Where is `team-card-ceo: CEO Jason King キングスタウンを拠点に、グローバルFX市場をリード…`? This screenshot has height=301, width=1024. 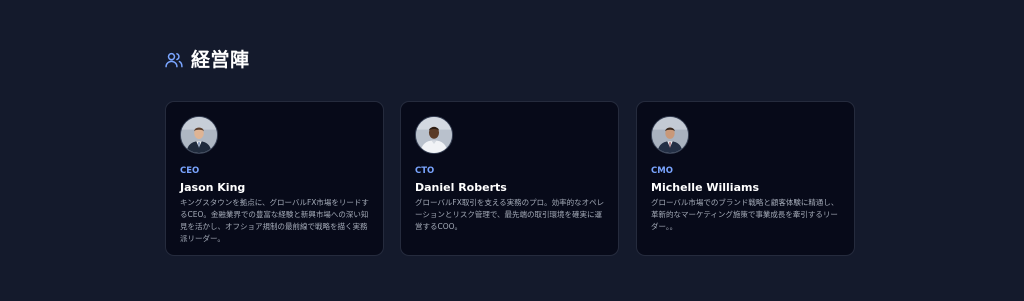
team-card-ceo: CEO Jason King キングスタウンを拠点に、グローバルFX市場をリード… is located at coordinates (274, 178).